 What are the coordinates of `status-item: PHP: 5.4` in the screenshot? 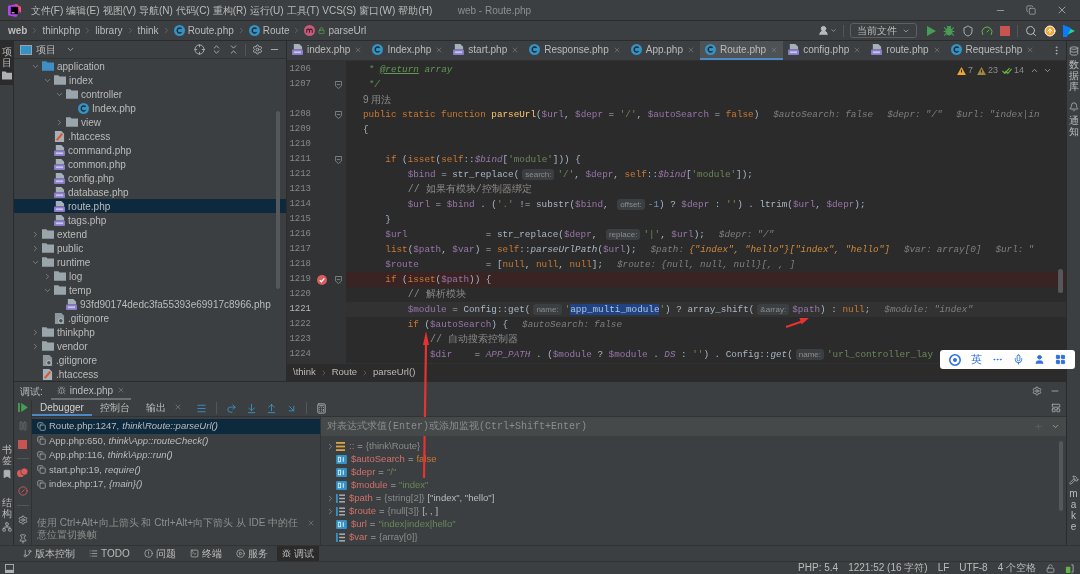 It's located at (818, 568).